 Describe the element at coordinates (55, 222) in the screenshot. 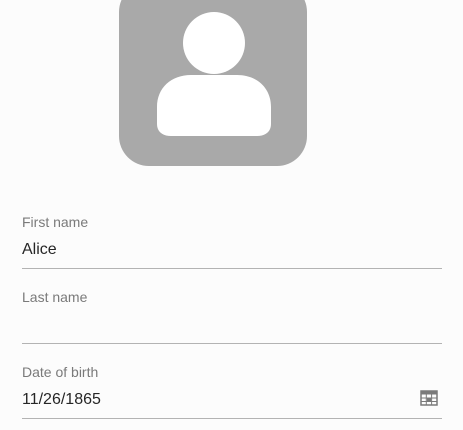

I see `first-name-label: First name` at that location.